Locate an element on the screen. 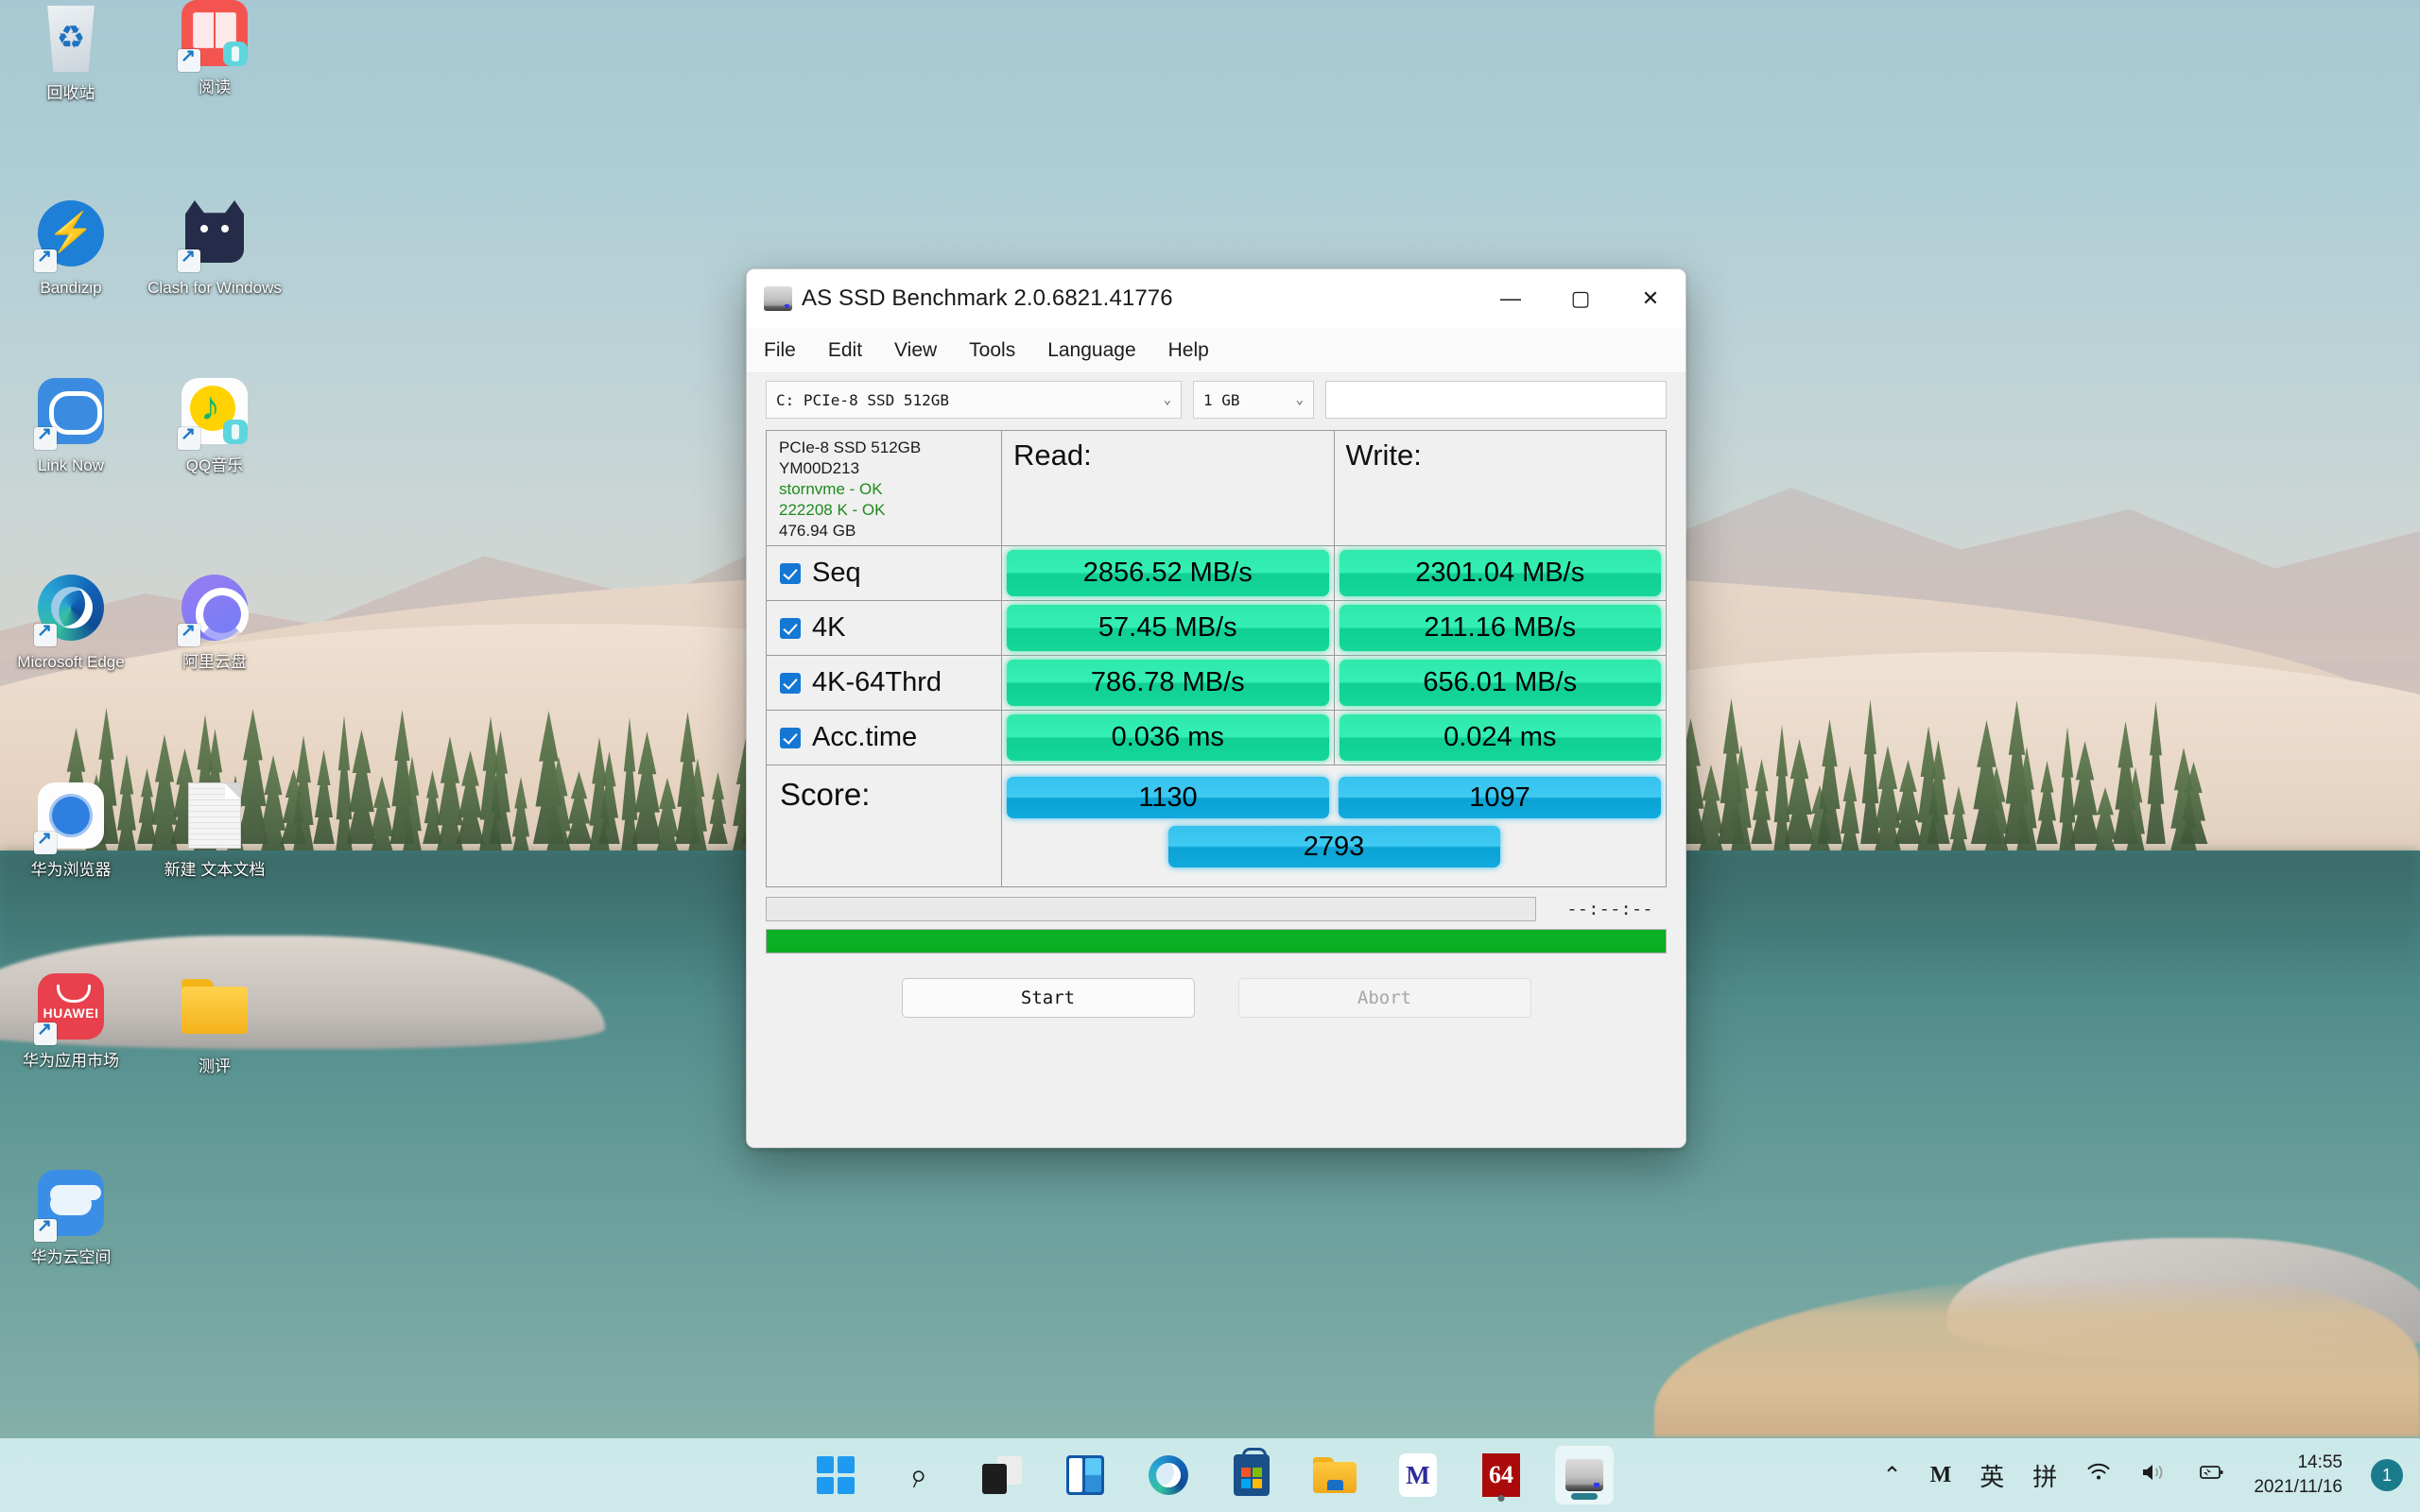  battery-charging-icon is located at coordinates (2210, 1475).